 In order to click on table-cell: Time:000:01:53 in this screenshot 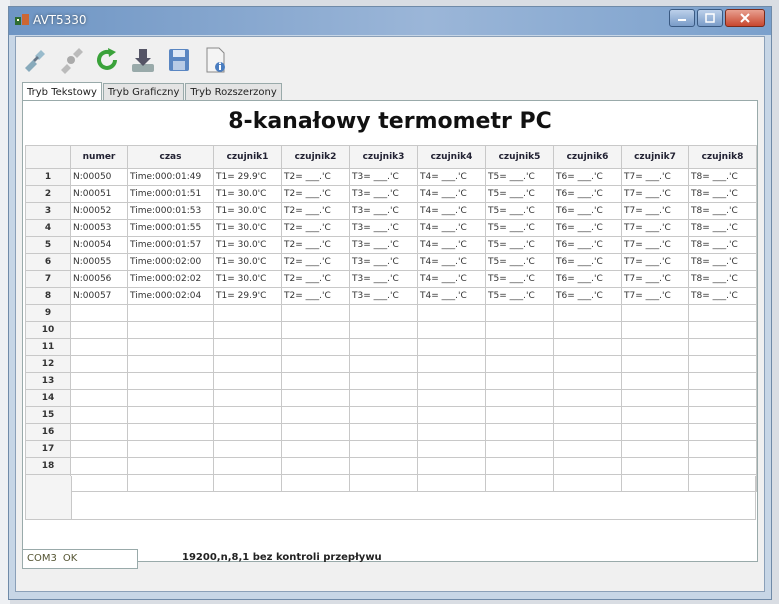, I will do `click(170, 211)`.